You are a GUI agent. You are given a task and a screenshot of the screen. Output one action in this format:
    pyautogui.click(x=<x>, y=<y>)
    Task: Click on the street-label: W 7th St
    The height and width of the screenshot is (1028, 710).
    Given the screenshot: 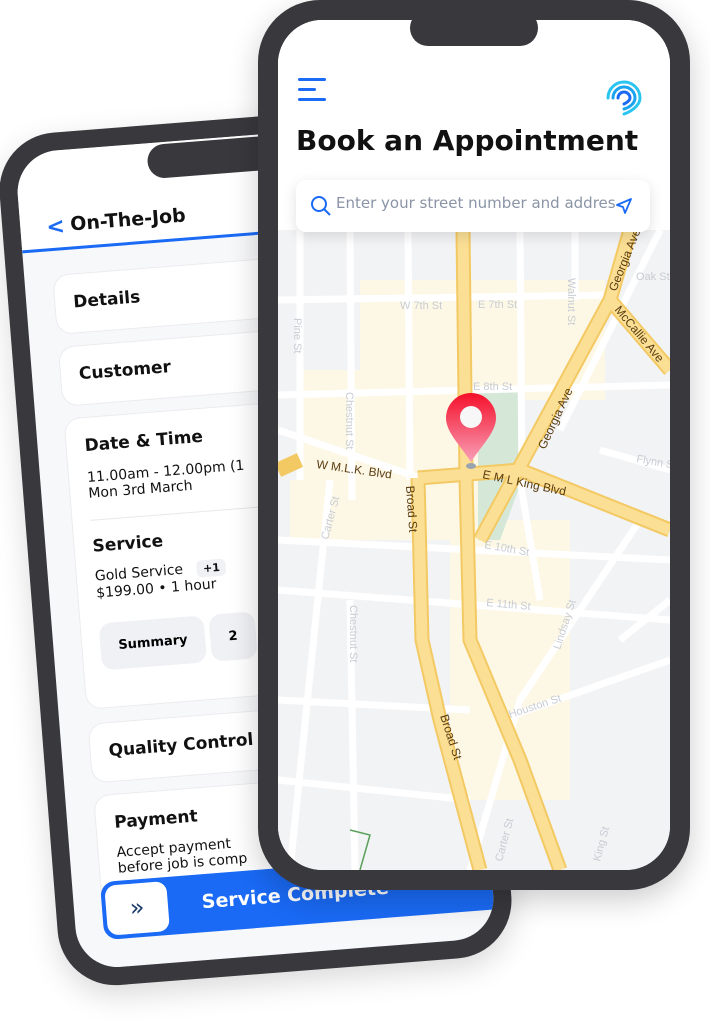 What is the action you would take?
    pyautogui.click(x=421, y=306)
    